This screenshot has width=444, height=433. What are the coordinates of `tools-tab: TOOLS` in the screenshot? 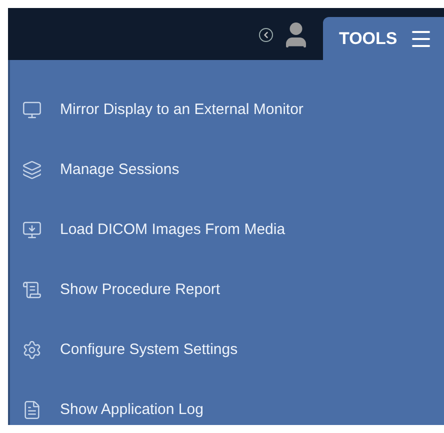 It's located at (383, 38).